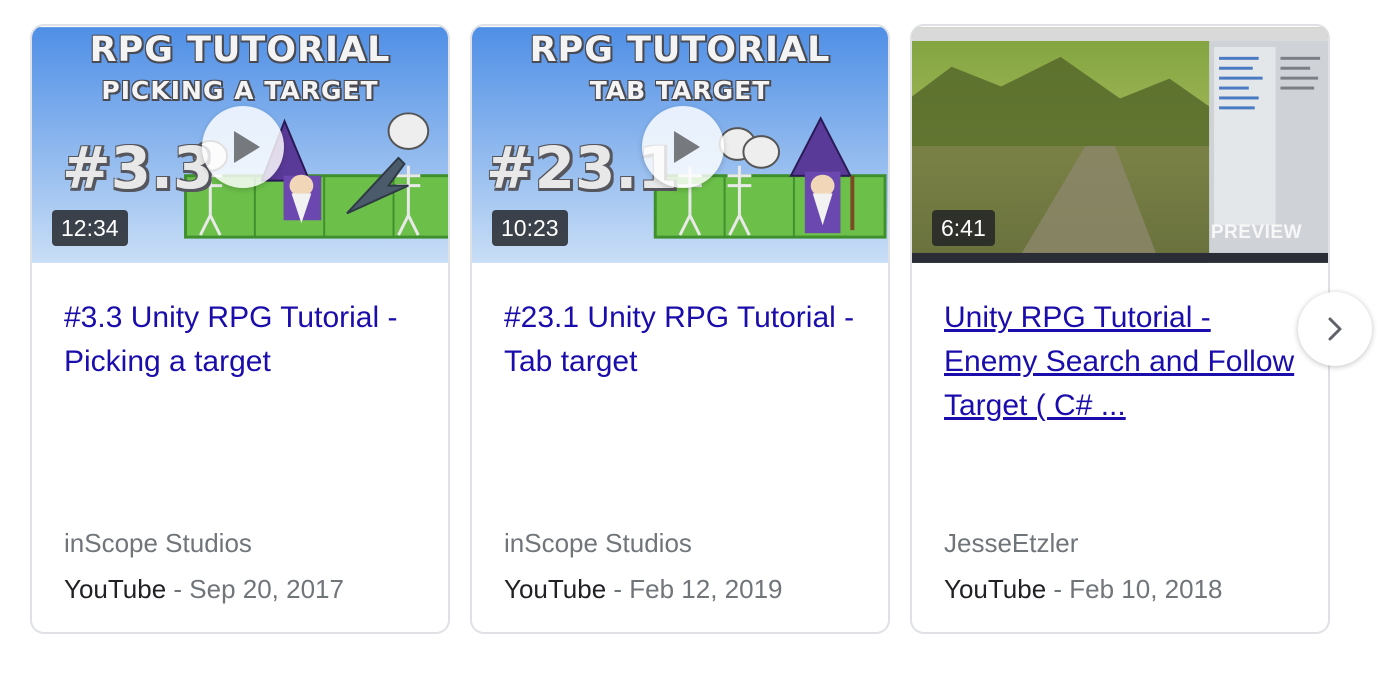 This screenshot has width=1390, height=674. I want to click on upload-date: Sep 20, 2017, so click(266, 589).